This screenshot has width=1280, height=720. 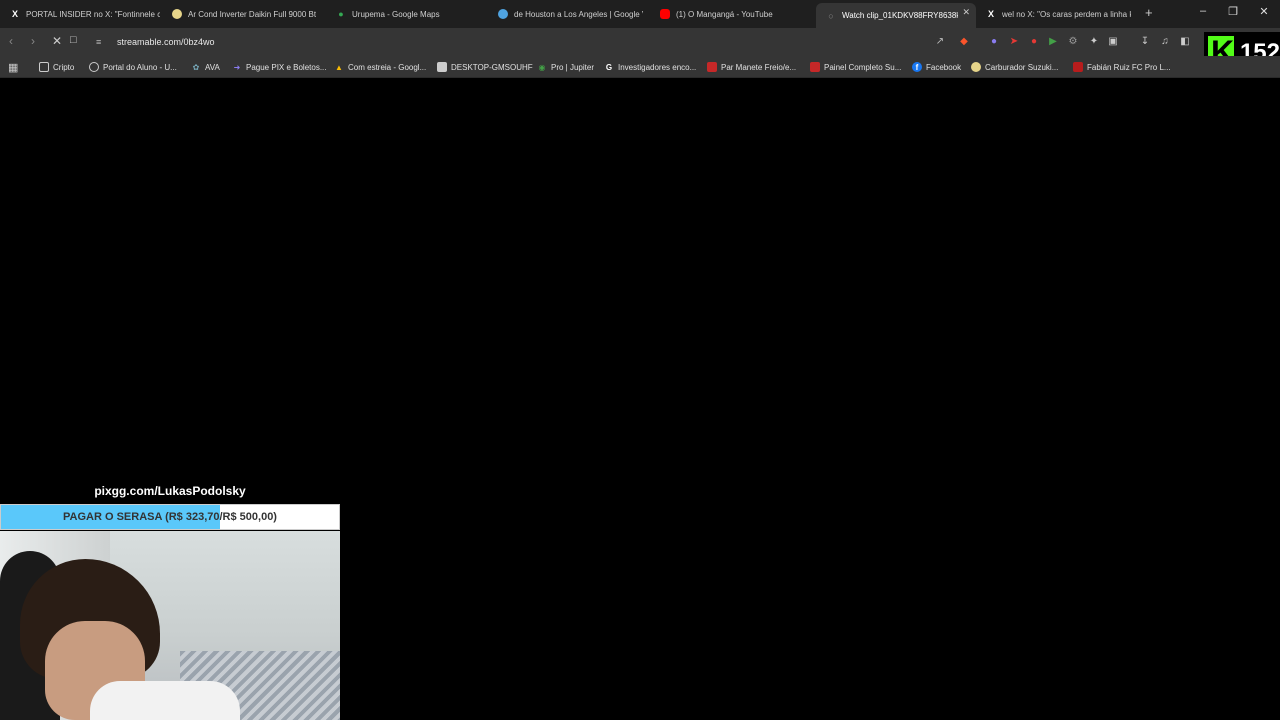 I want to click on media-icon: ♫, so click(x=1165, y=42).